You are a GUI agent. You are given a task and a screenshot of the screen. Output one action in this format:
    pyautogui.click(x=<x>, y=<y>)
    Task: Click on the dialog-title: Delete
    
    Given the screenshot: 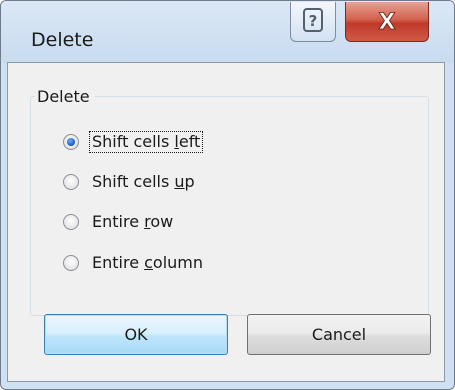 What is the action you would take?
    pyautogui.click(x=62, y=40)
    